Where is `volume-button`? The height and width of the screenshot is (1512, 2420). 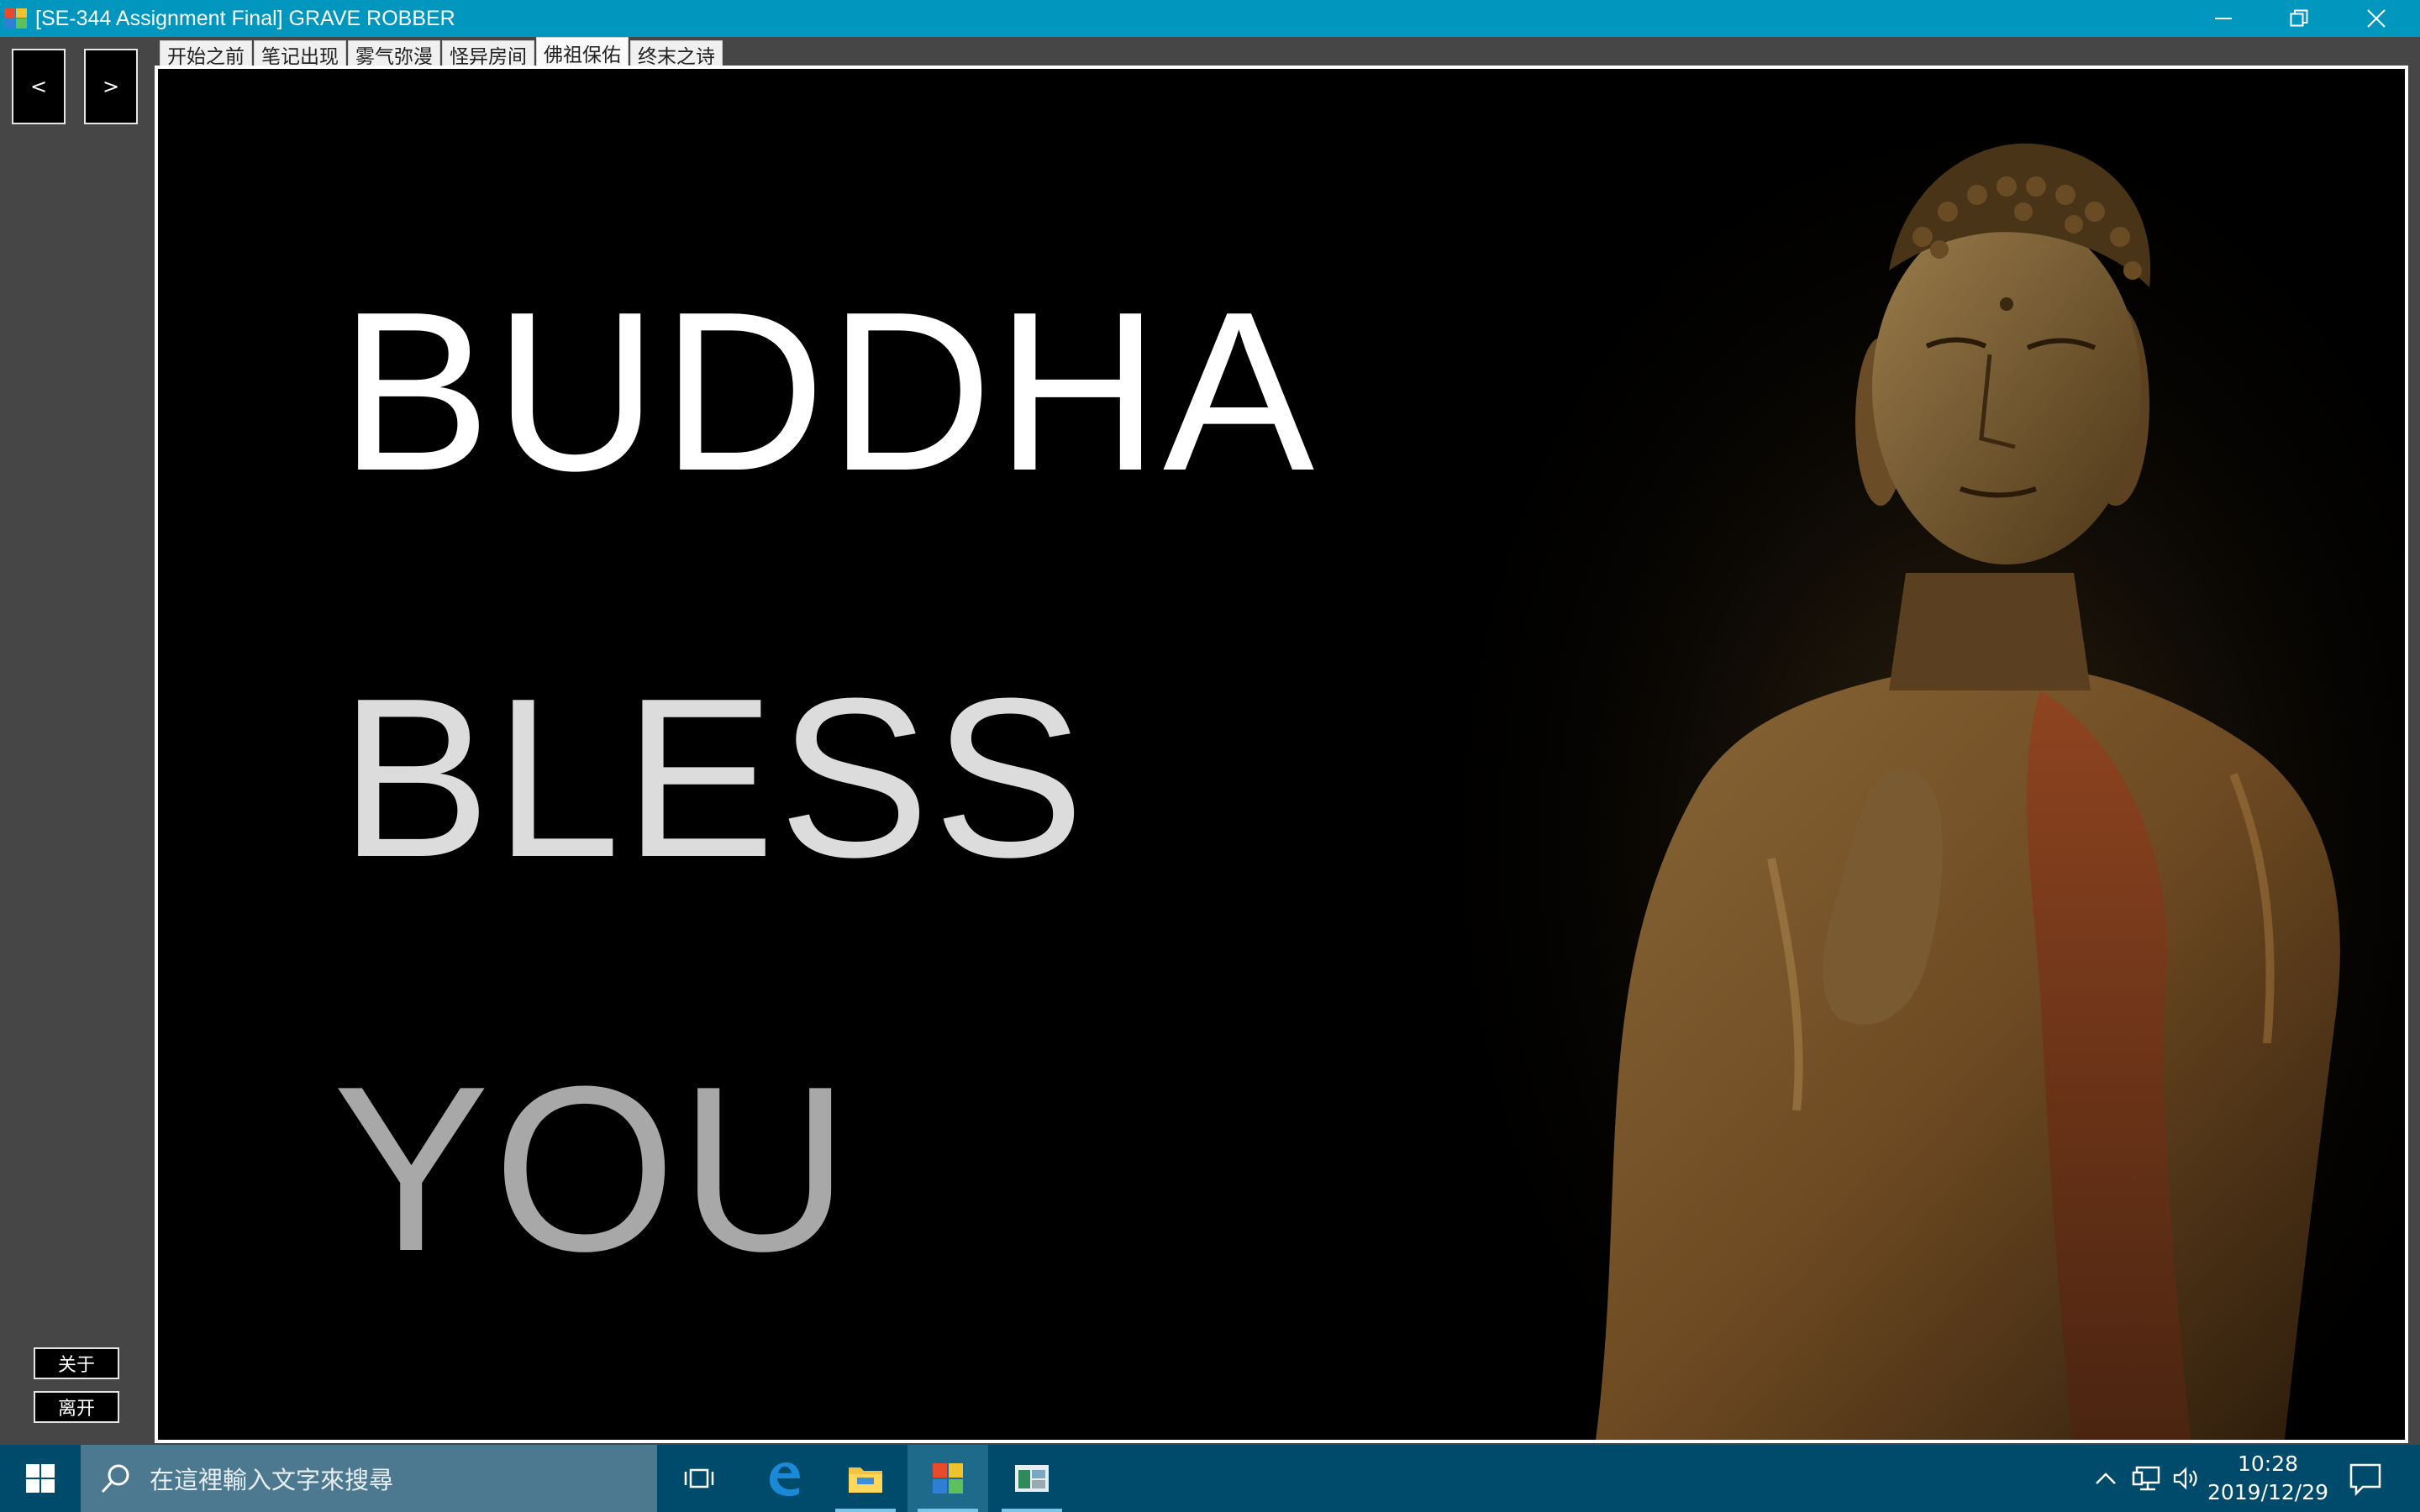
volume-button is located at coordinates (2186, 1478).